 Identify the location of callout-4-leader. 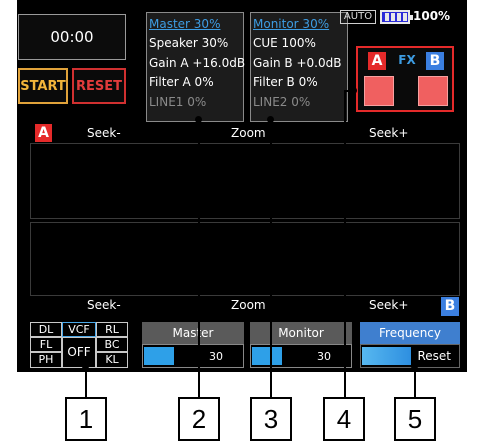
(345, 244).